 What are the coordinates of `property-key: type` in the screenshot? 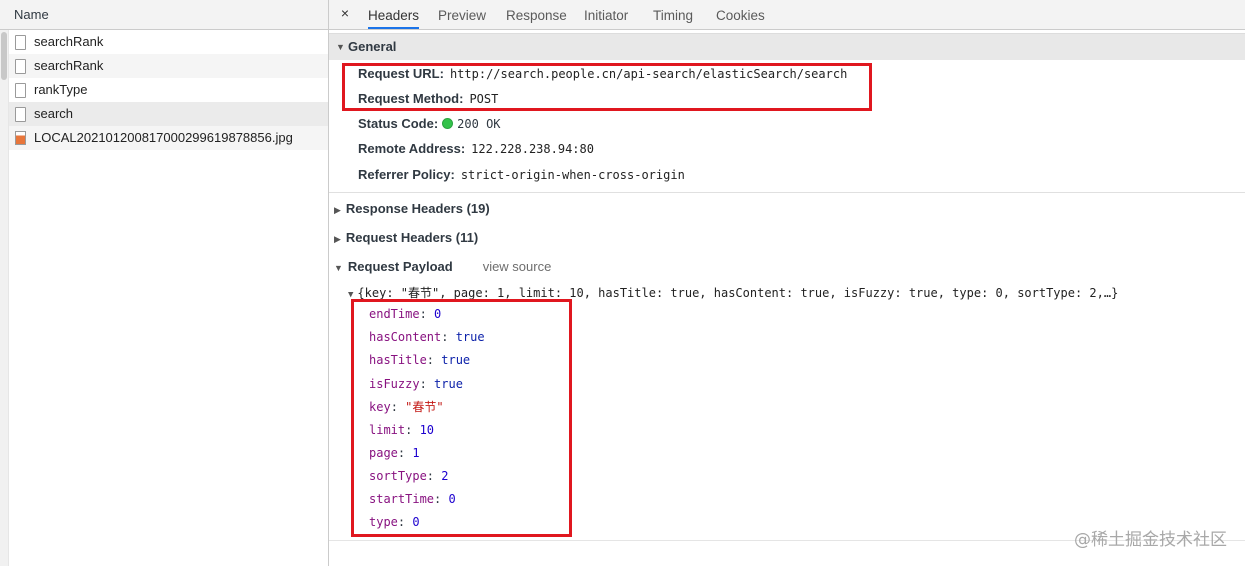 It's located at (383, 522).